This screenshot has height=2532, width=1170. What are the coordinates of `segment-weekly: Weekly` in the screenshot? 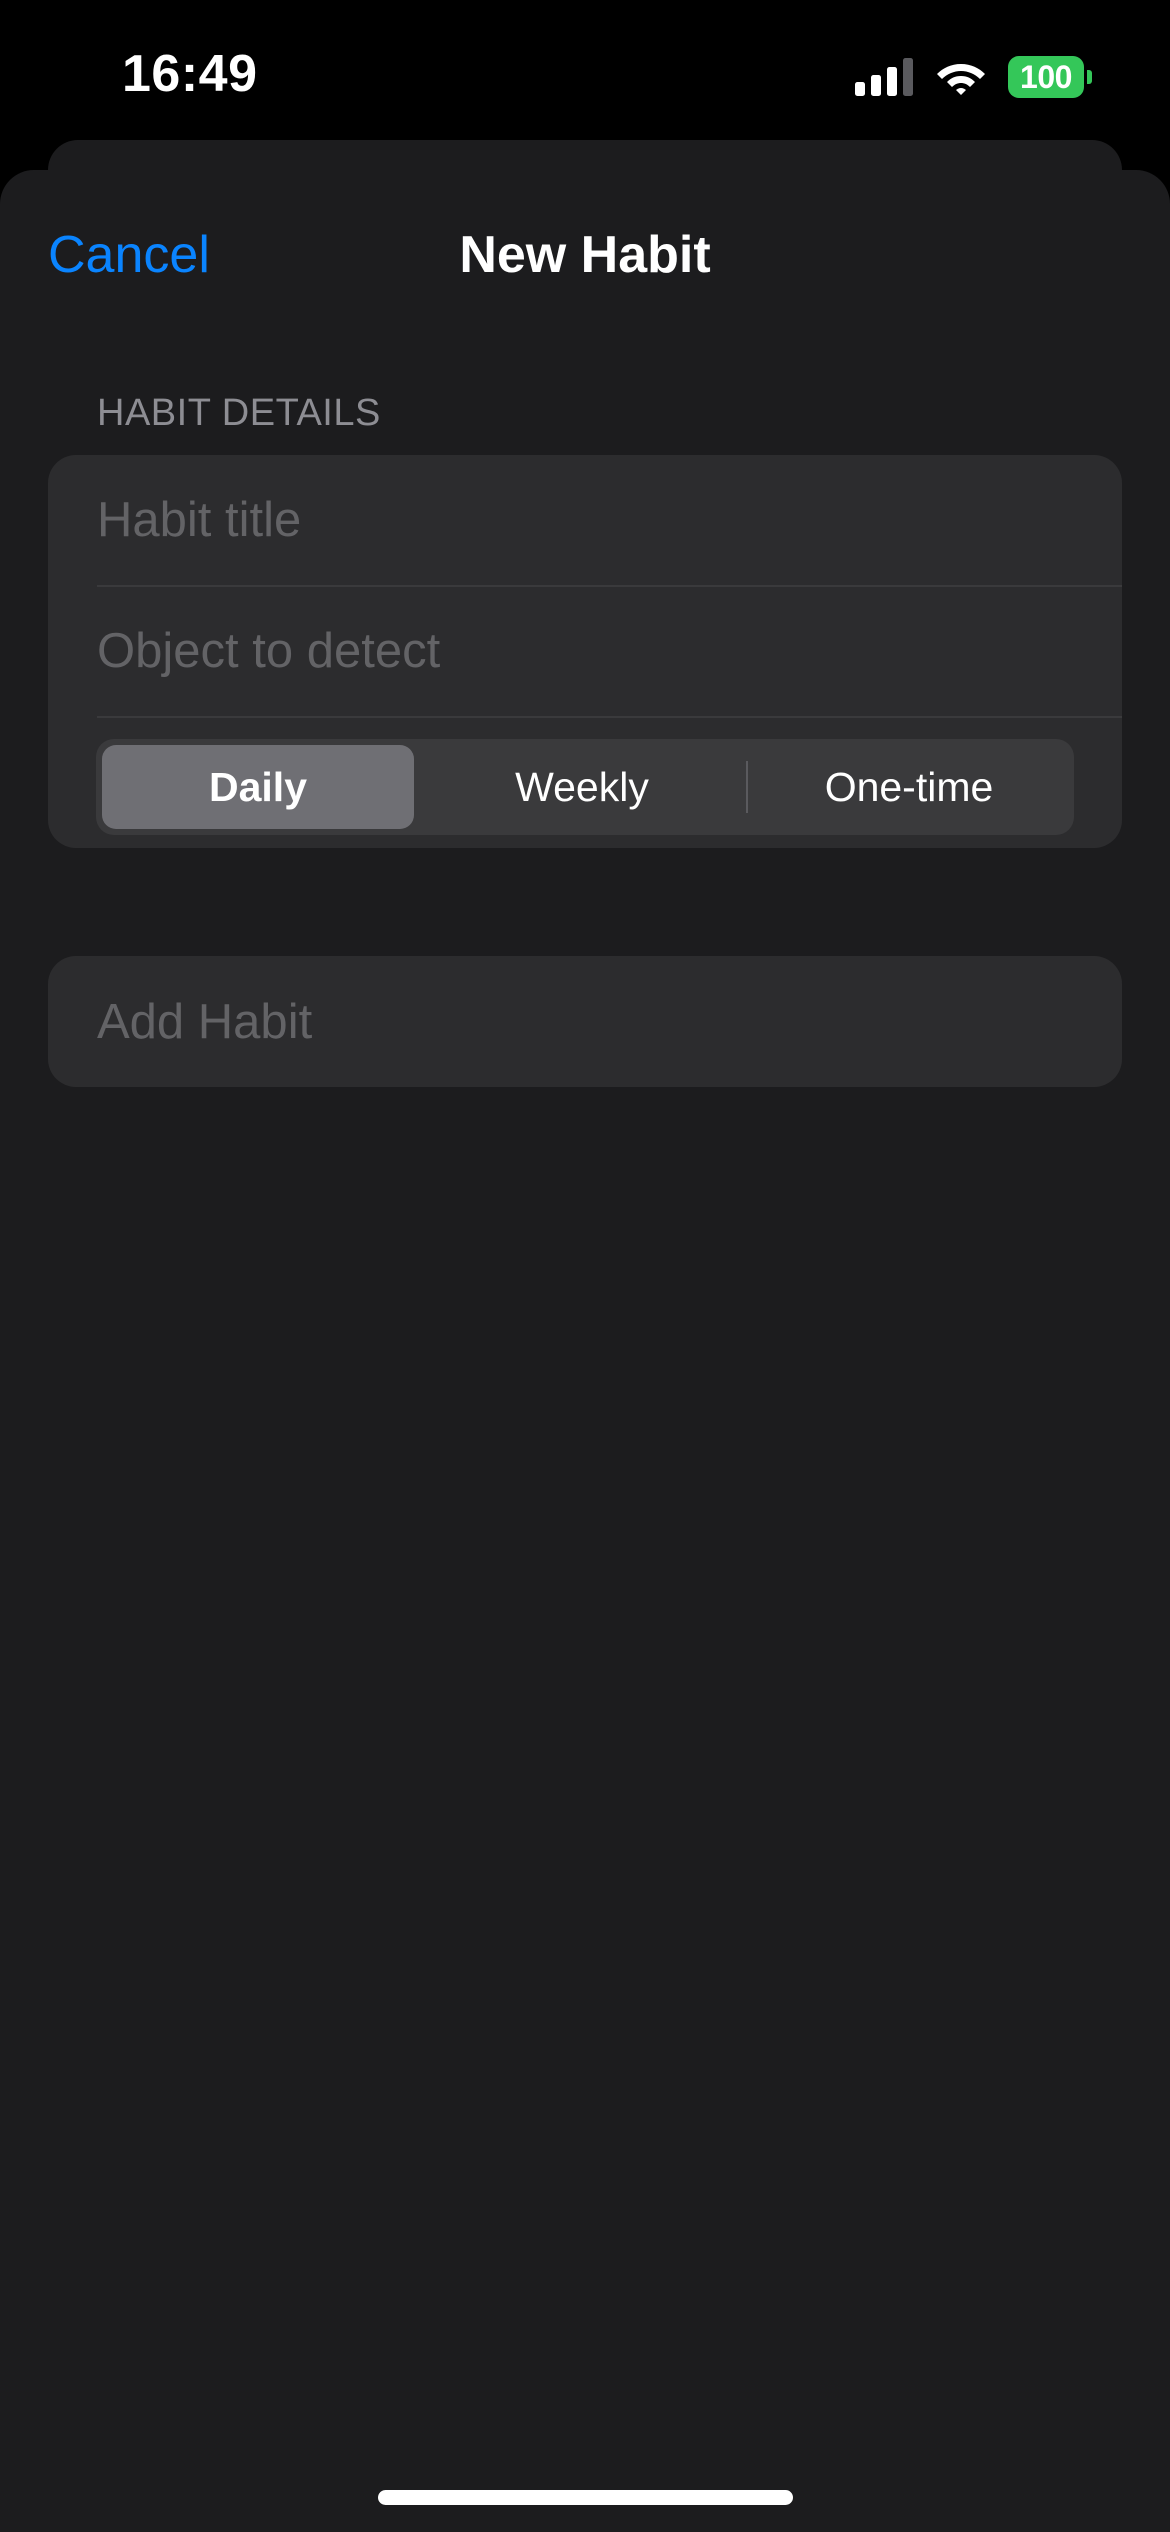 It's located at (582, 787).